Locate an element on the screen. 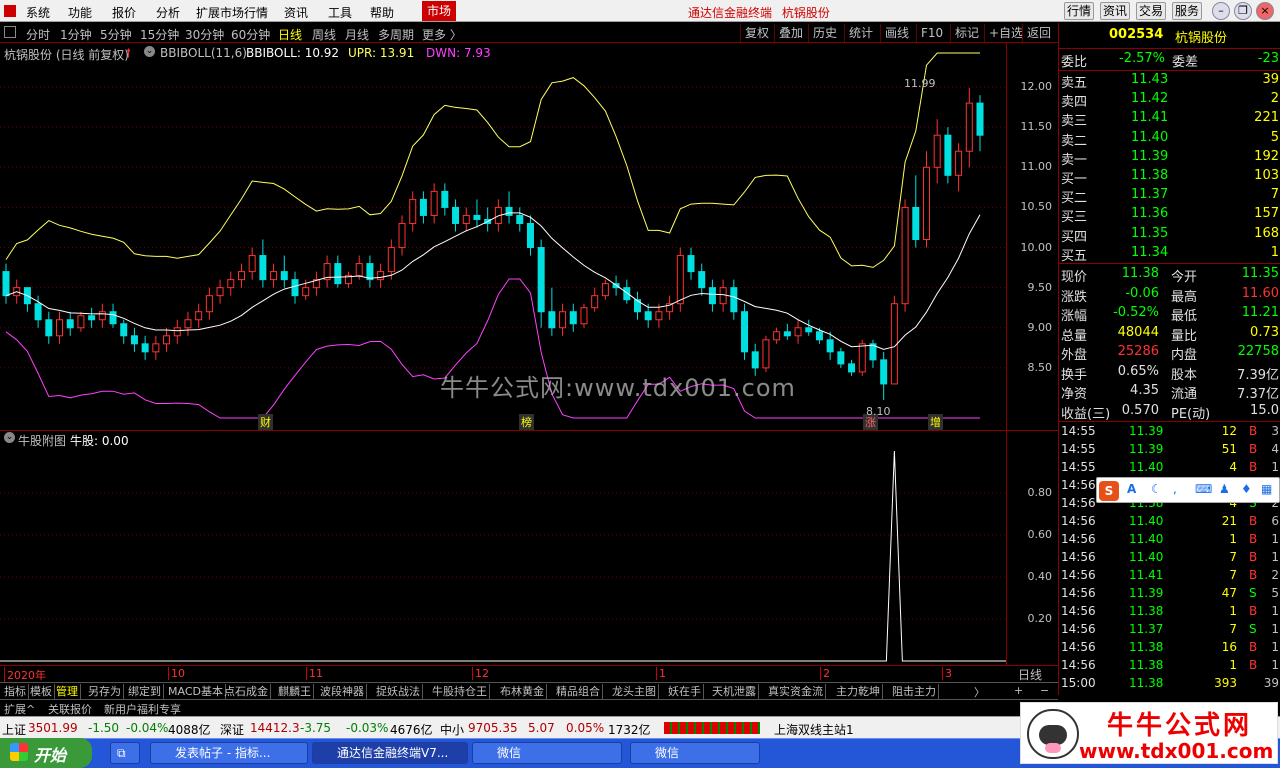 Image resolution: width=1280 pixels, height=768 pixels. menu-help: 帮助 is located at coordinates (382, 12).